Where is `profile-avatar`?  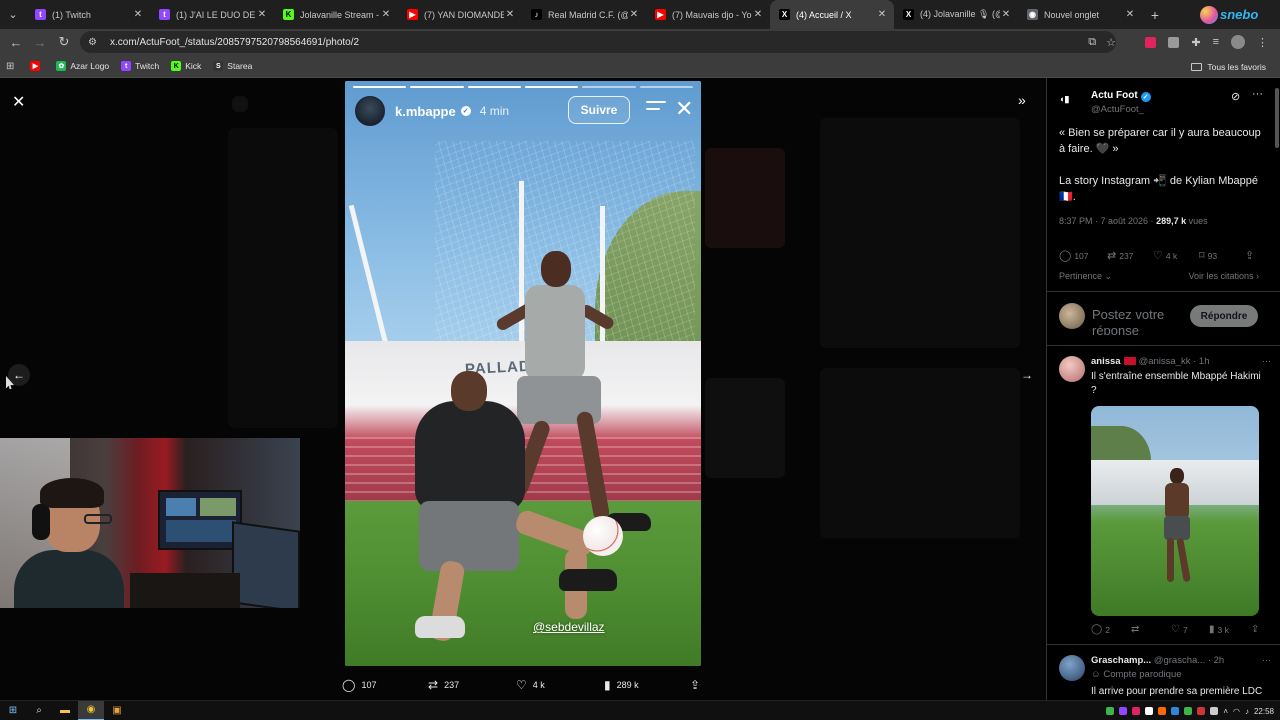 profile-avatar is located at coordinates (1238, 42).